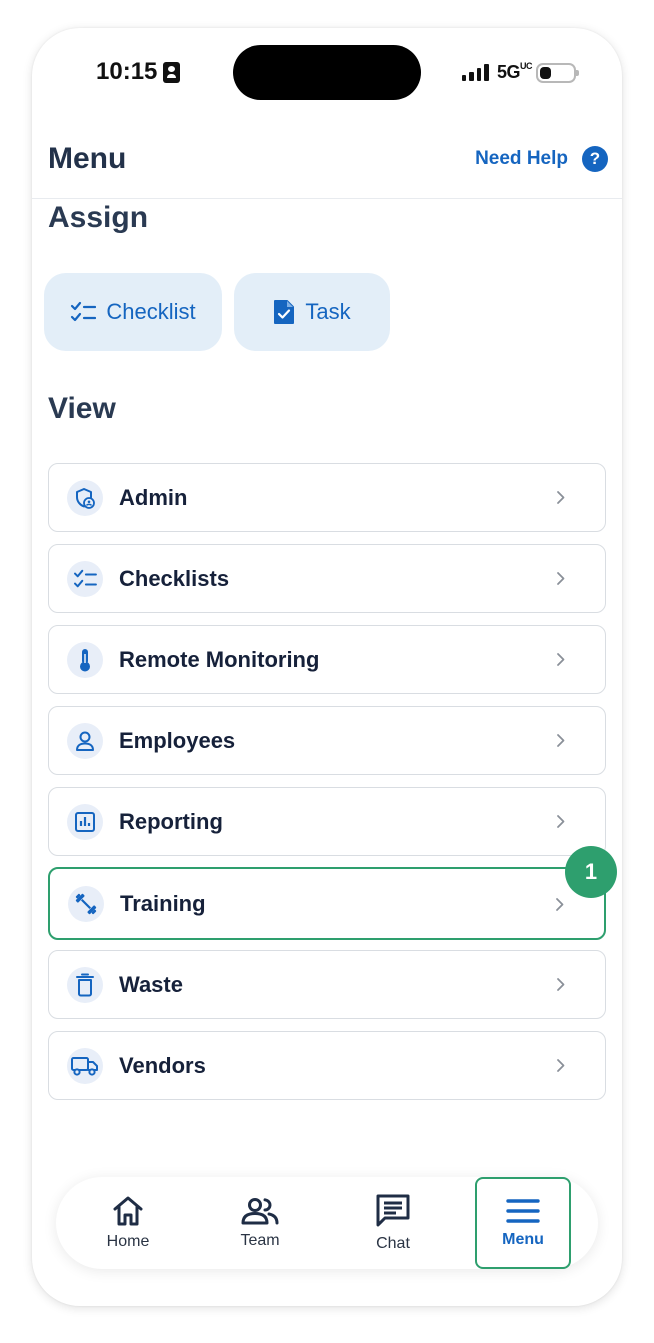 The image size is (654, 1343). I want to click on step-badge: 1, so click(591, 872).